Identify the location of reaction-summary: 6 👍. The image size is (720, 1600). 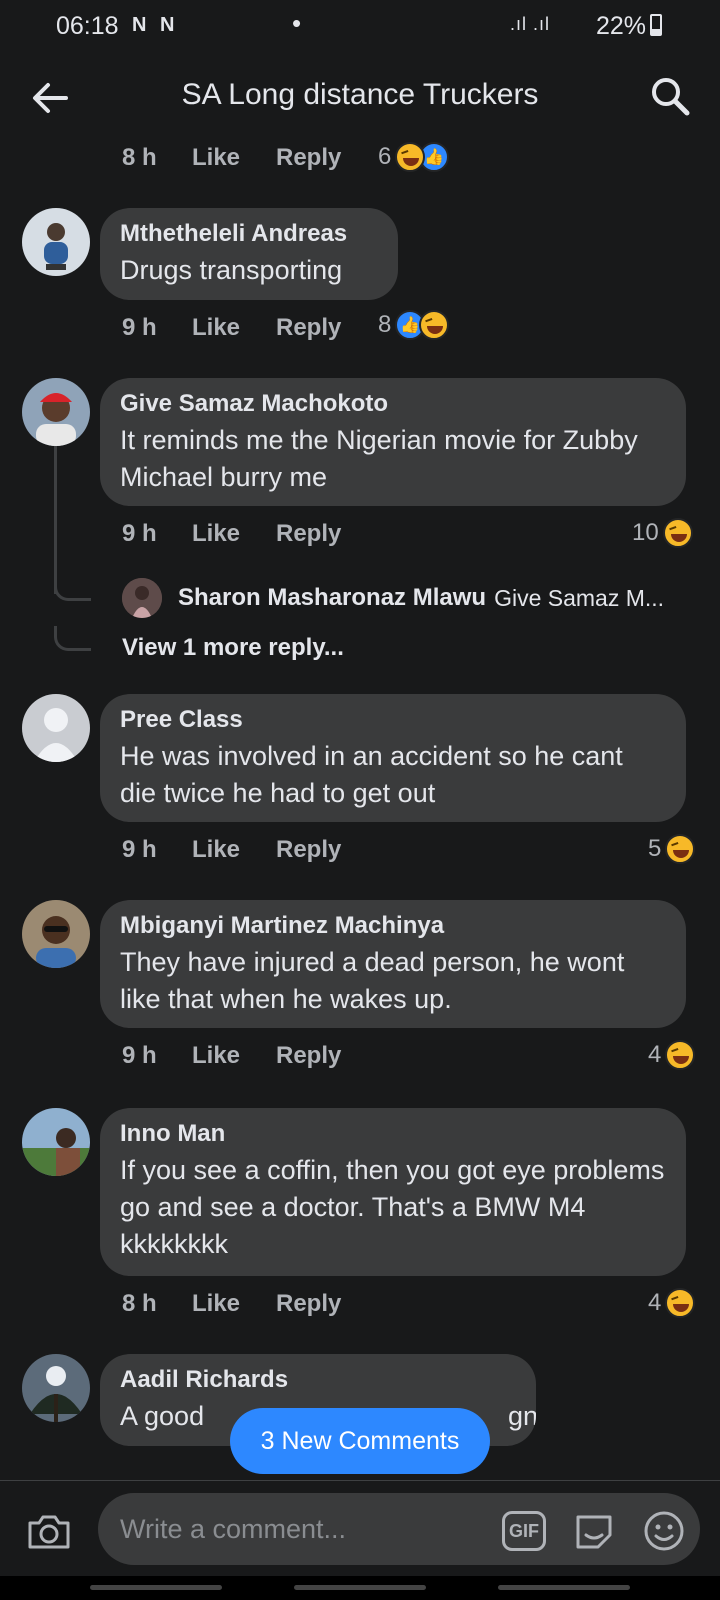
(414, 157).